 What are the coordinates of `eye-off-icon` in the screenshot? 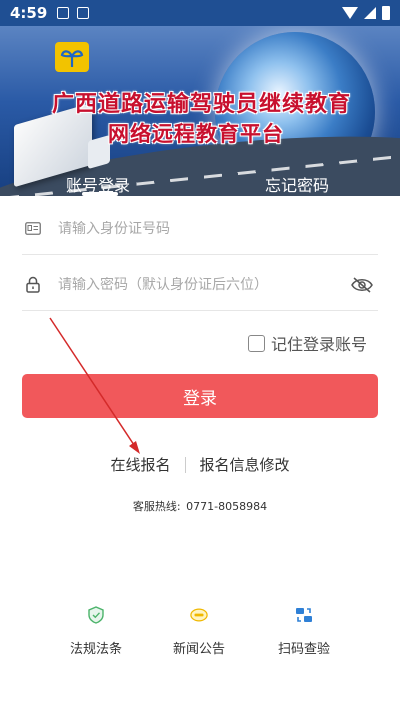 It's located at (362, 285).